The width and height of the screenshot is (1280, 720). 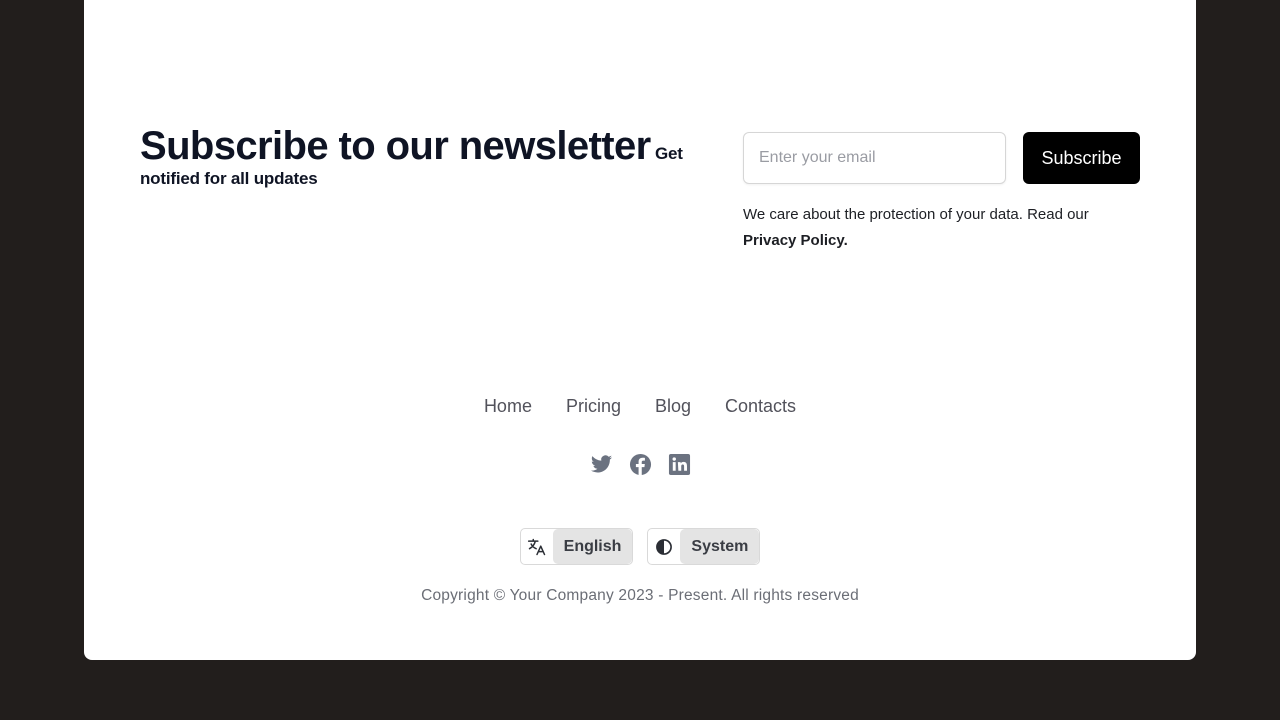 What do you see at coordinates (760, 406) in the screenshot?
I see `nav-link-contacts: Contacts` at bounding box center [760, 406].